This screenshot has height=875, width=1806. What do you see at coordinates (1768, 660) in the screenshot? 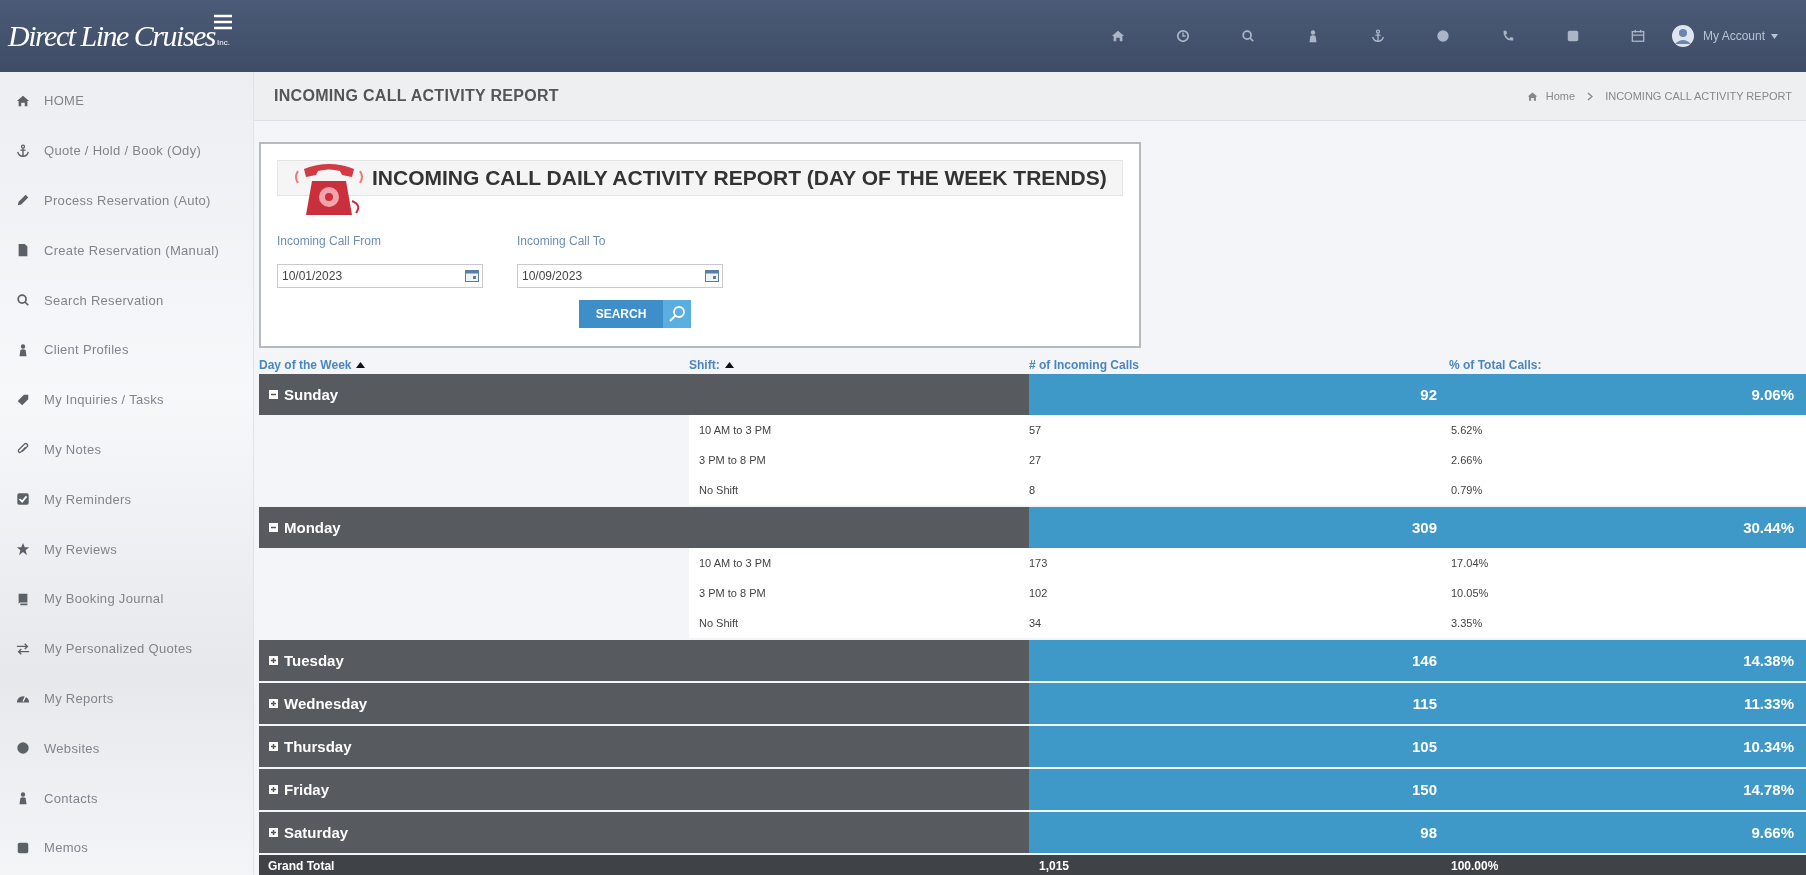
I see `day-percentage: 14.38%` at bounding box center [1768, 660].